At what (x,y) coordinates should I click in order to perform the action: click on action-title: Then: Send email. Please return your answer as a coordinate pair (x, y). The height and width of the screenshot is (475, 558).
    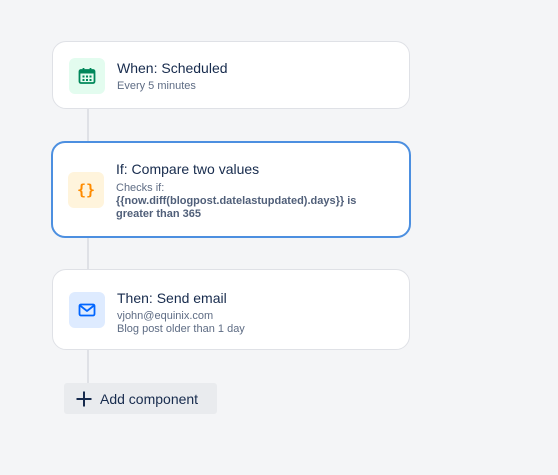
    Looking at the image, I should click on (172, 298).